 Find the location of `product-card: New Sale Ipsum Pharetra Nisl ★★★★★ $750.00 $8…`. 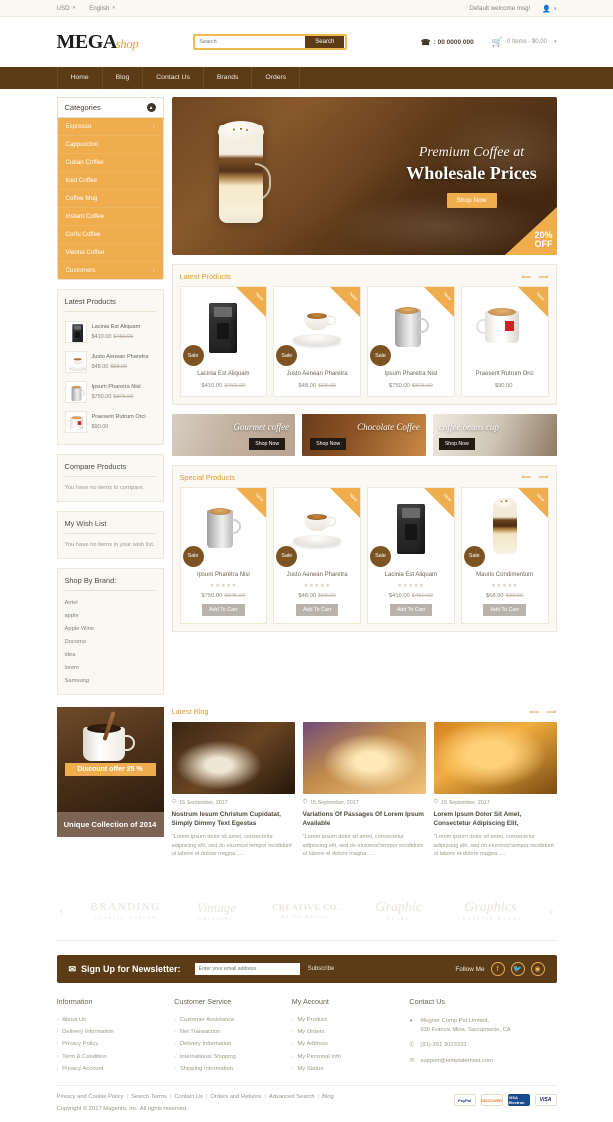

product-card: New Sale Ipsum Pharetra Nisl ★★★★★ $750.00 $8… is located at coordinates (223, 555).